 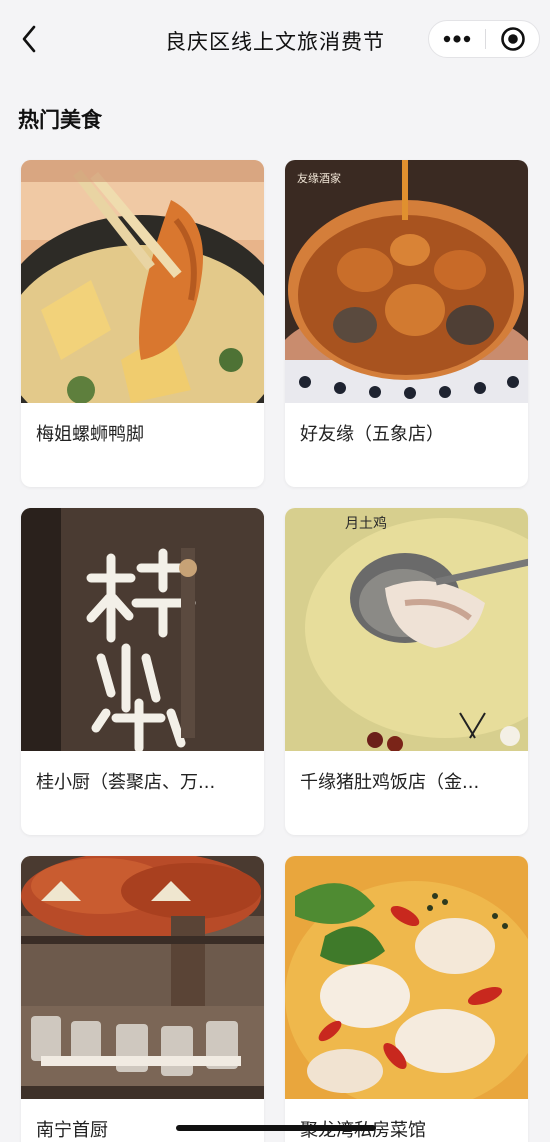 I want to click on food-card: 梅姐螺蛳鸭脚, so click(x=142, y=323).